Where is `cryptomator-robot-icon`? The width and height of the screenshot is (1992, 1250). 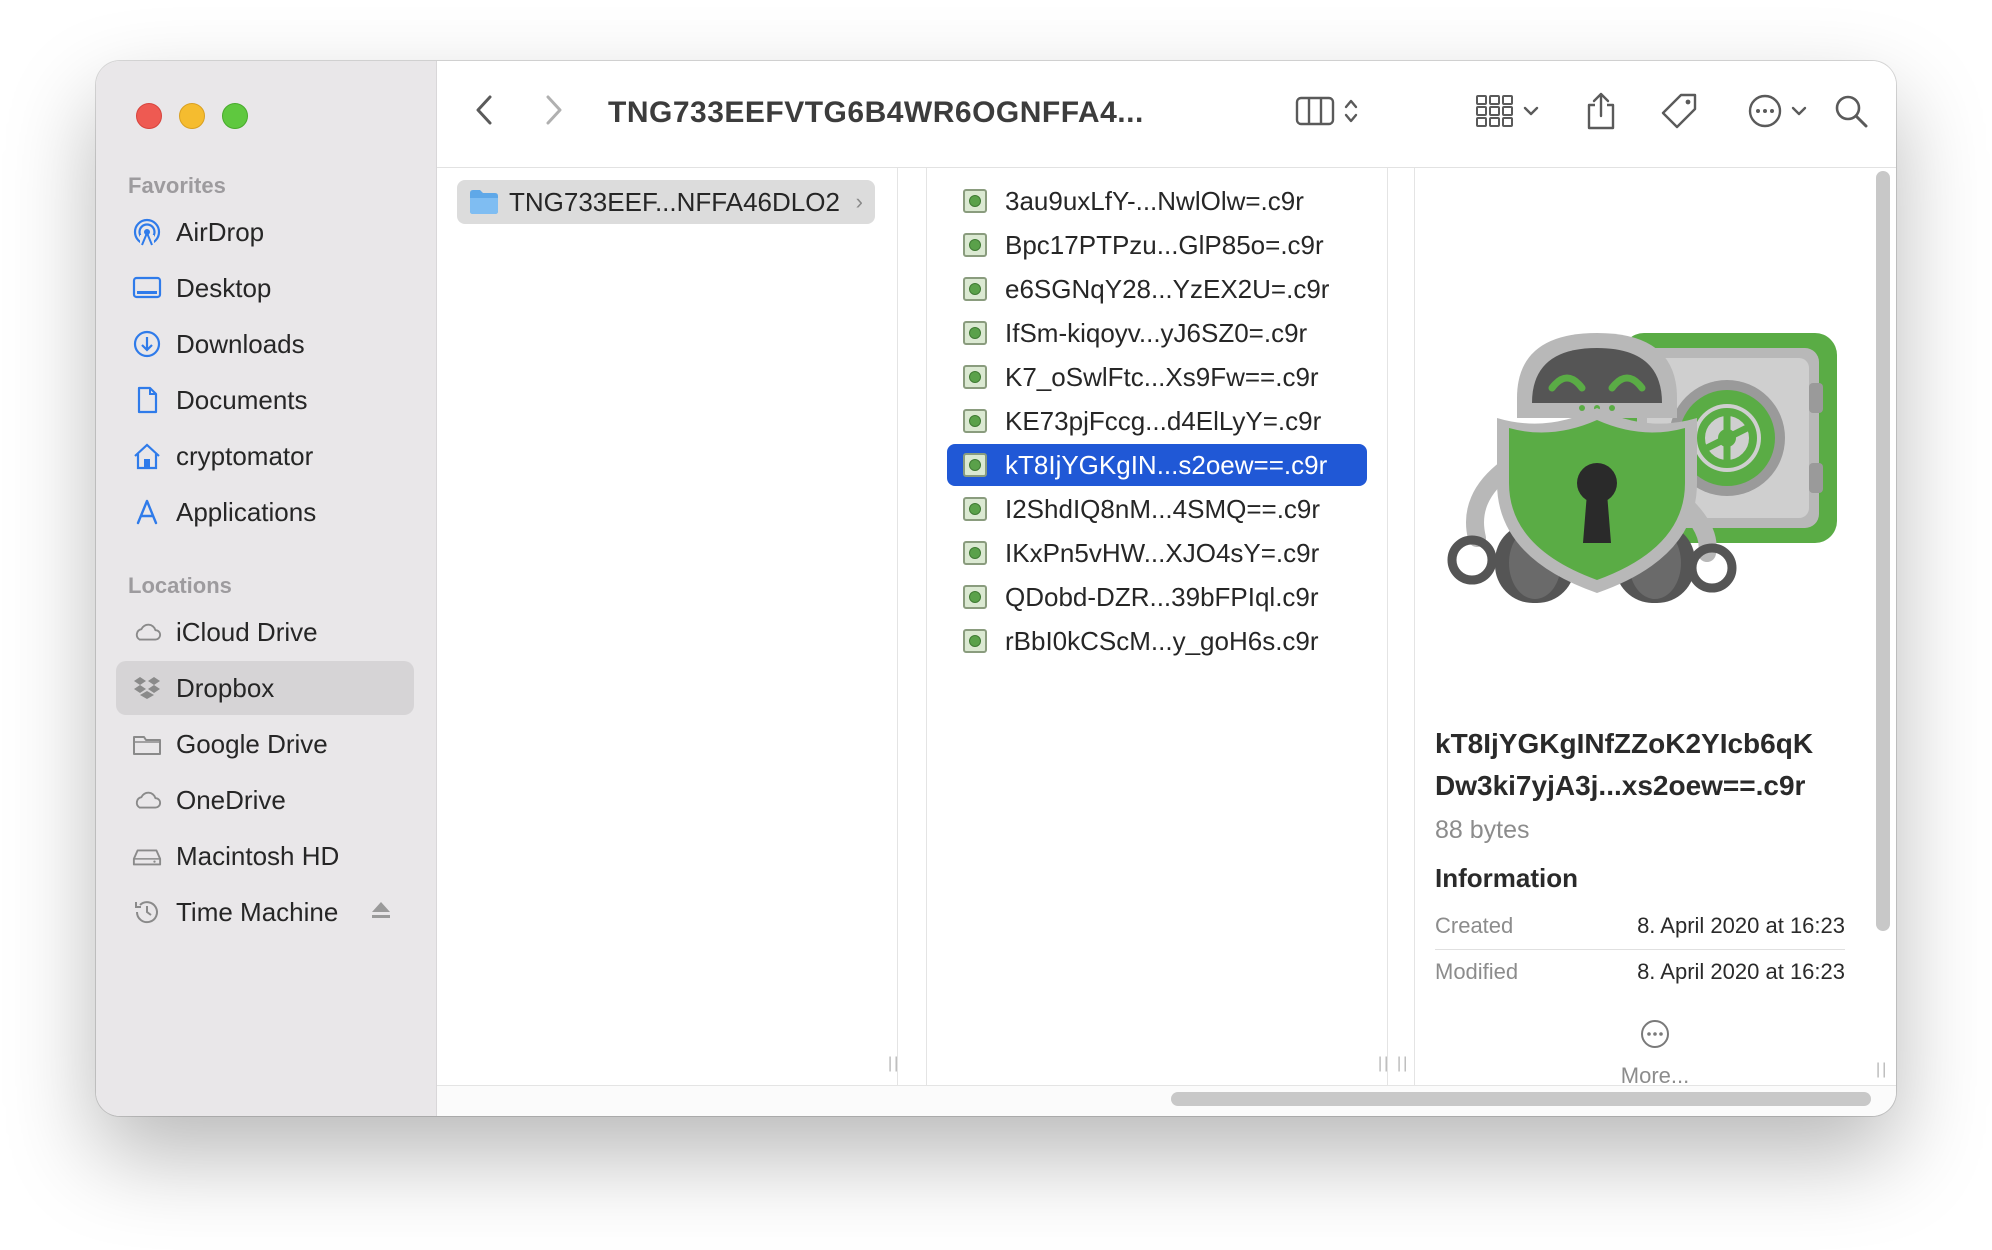
cryptomator-robot-icon is located at coordinates (1642, 468).